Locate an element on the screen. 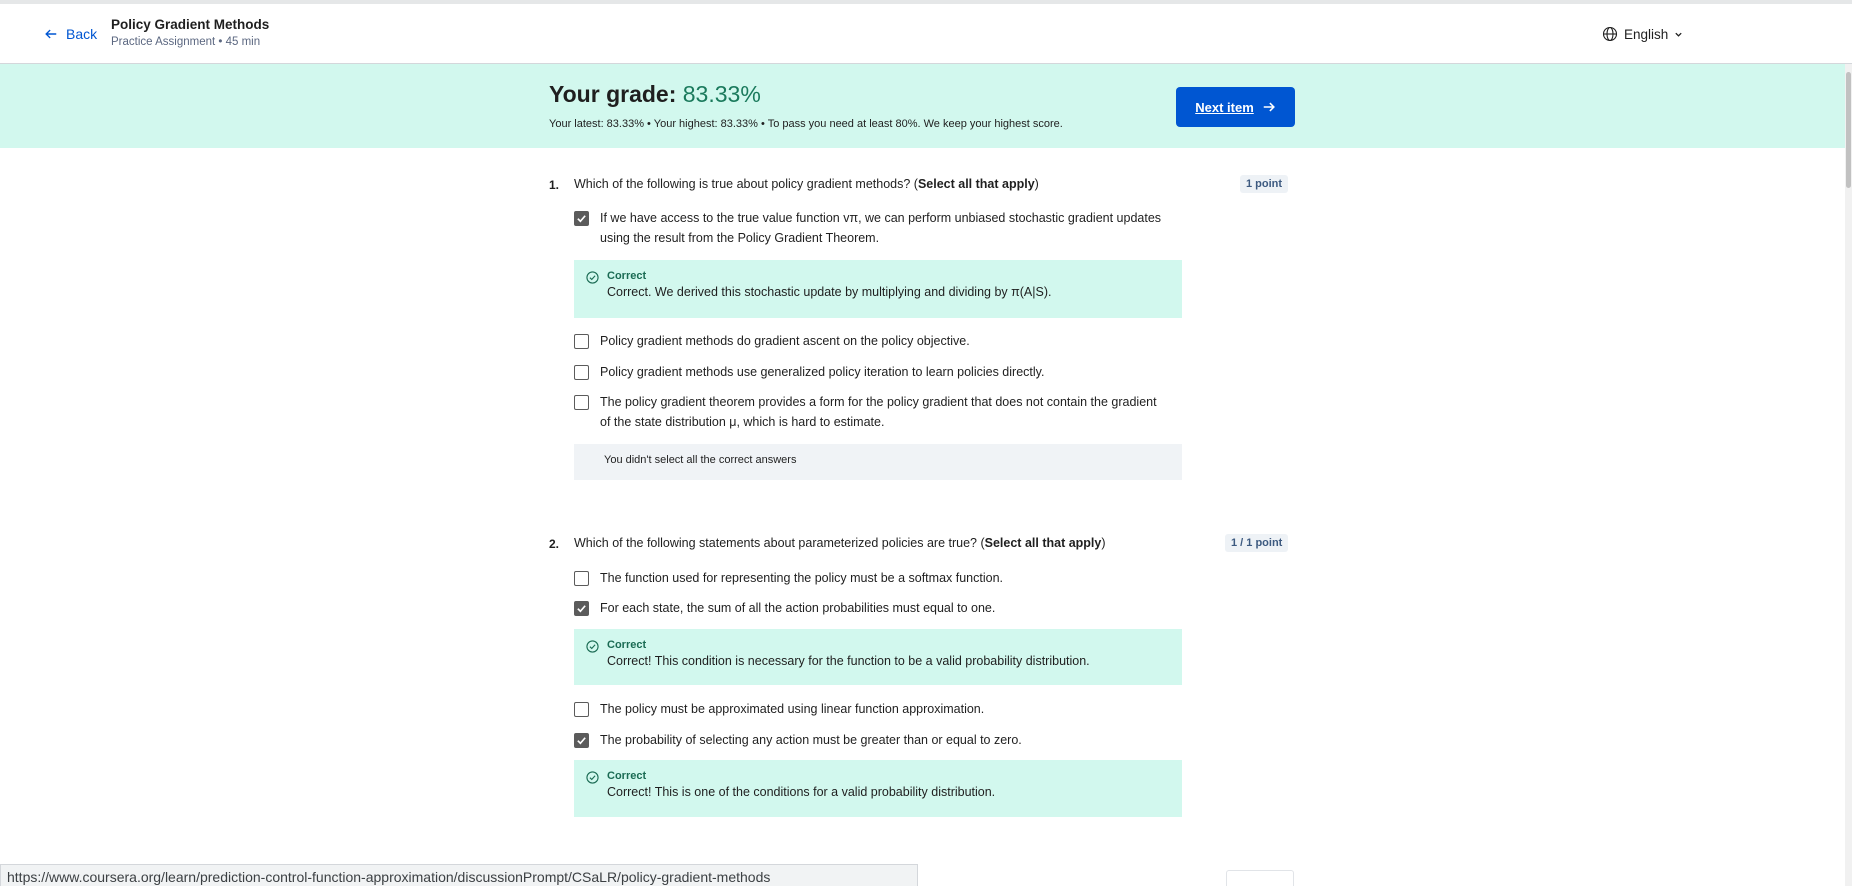 This screenshot has height=886, width=1852. globe-icon is located at coordinates (1610, 34).